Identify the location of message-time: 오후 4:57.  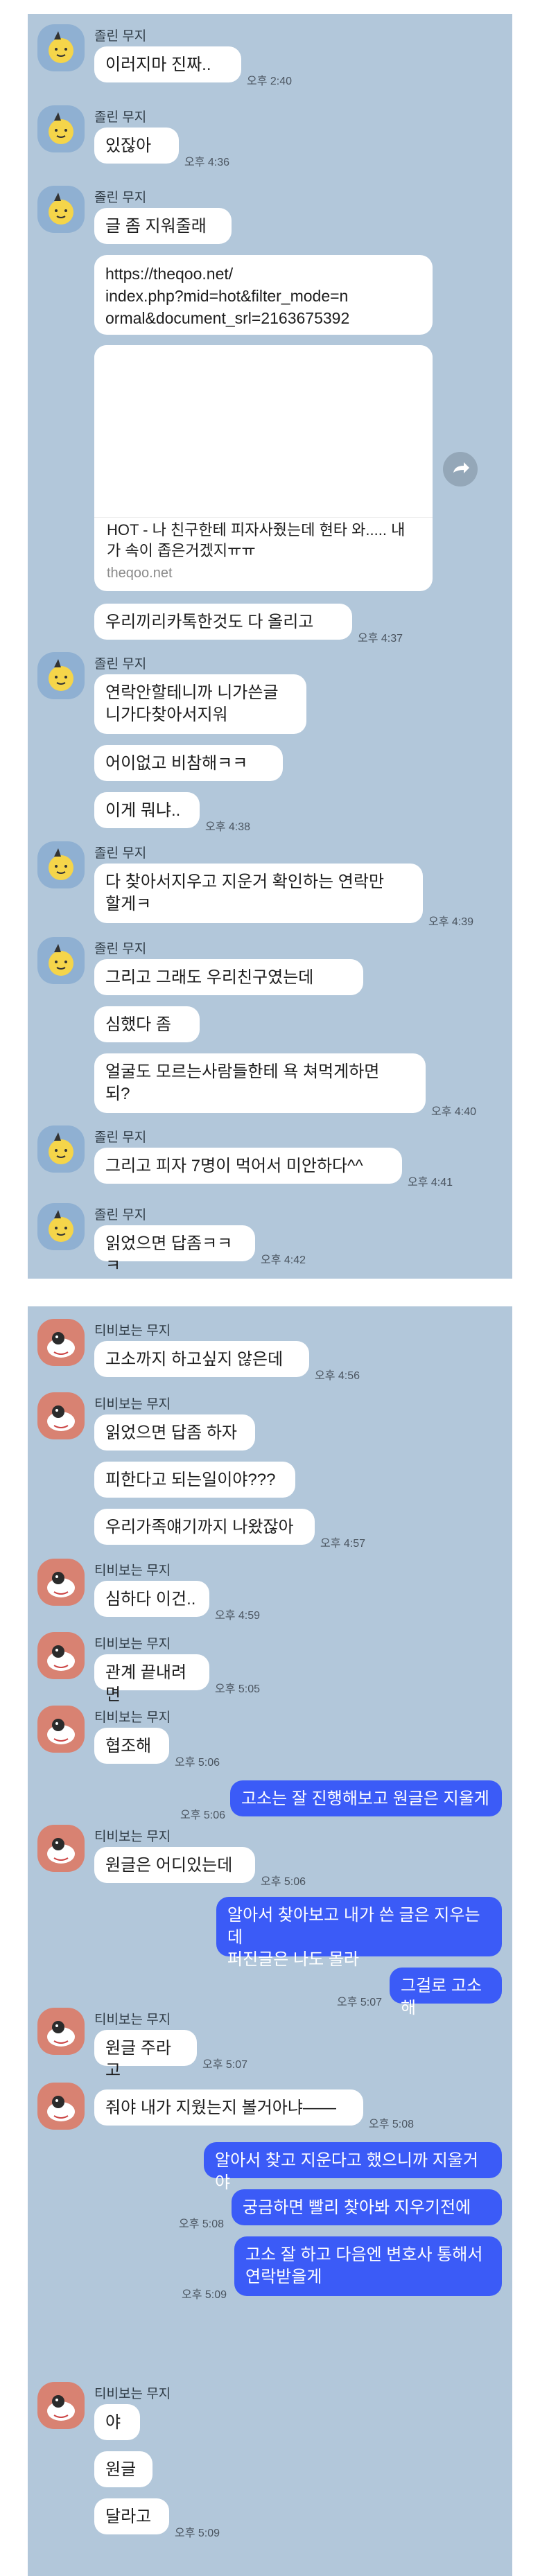
(343, 1544).